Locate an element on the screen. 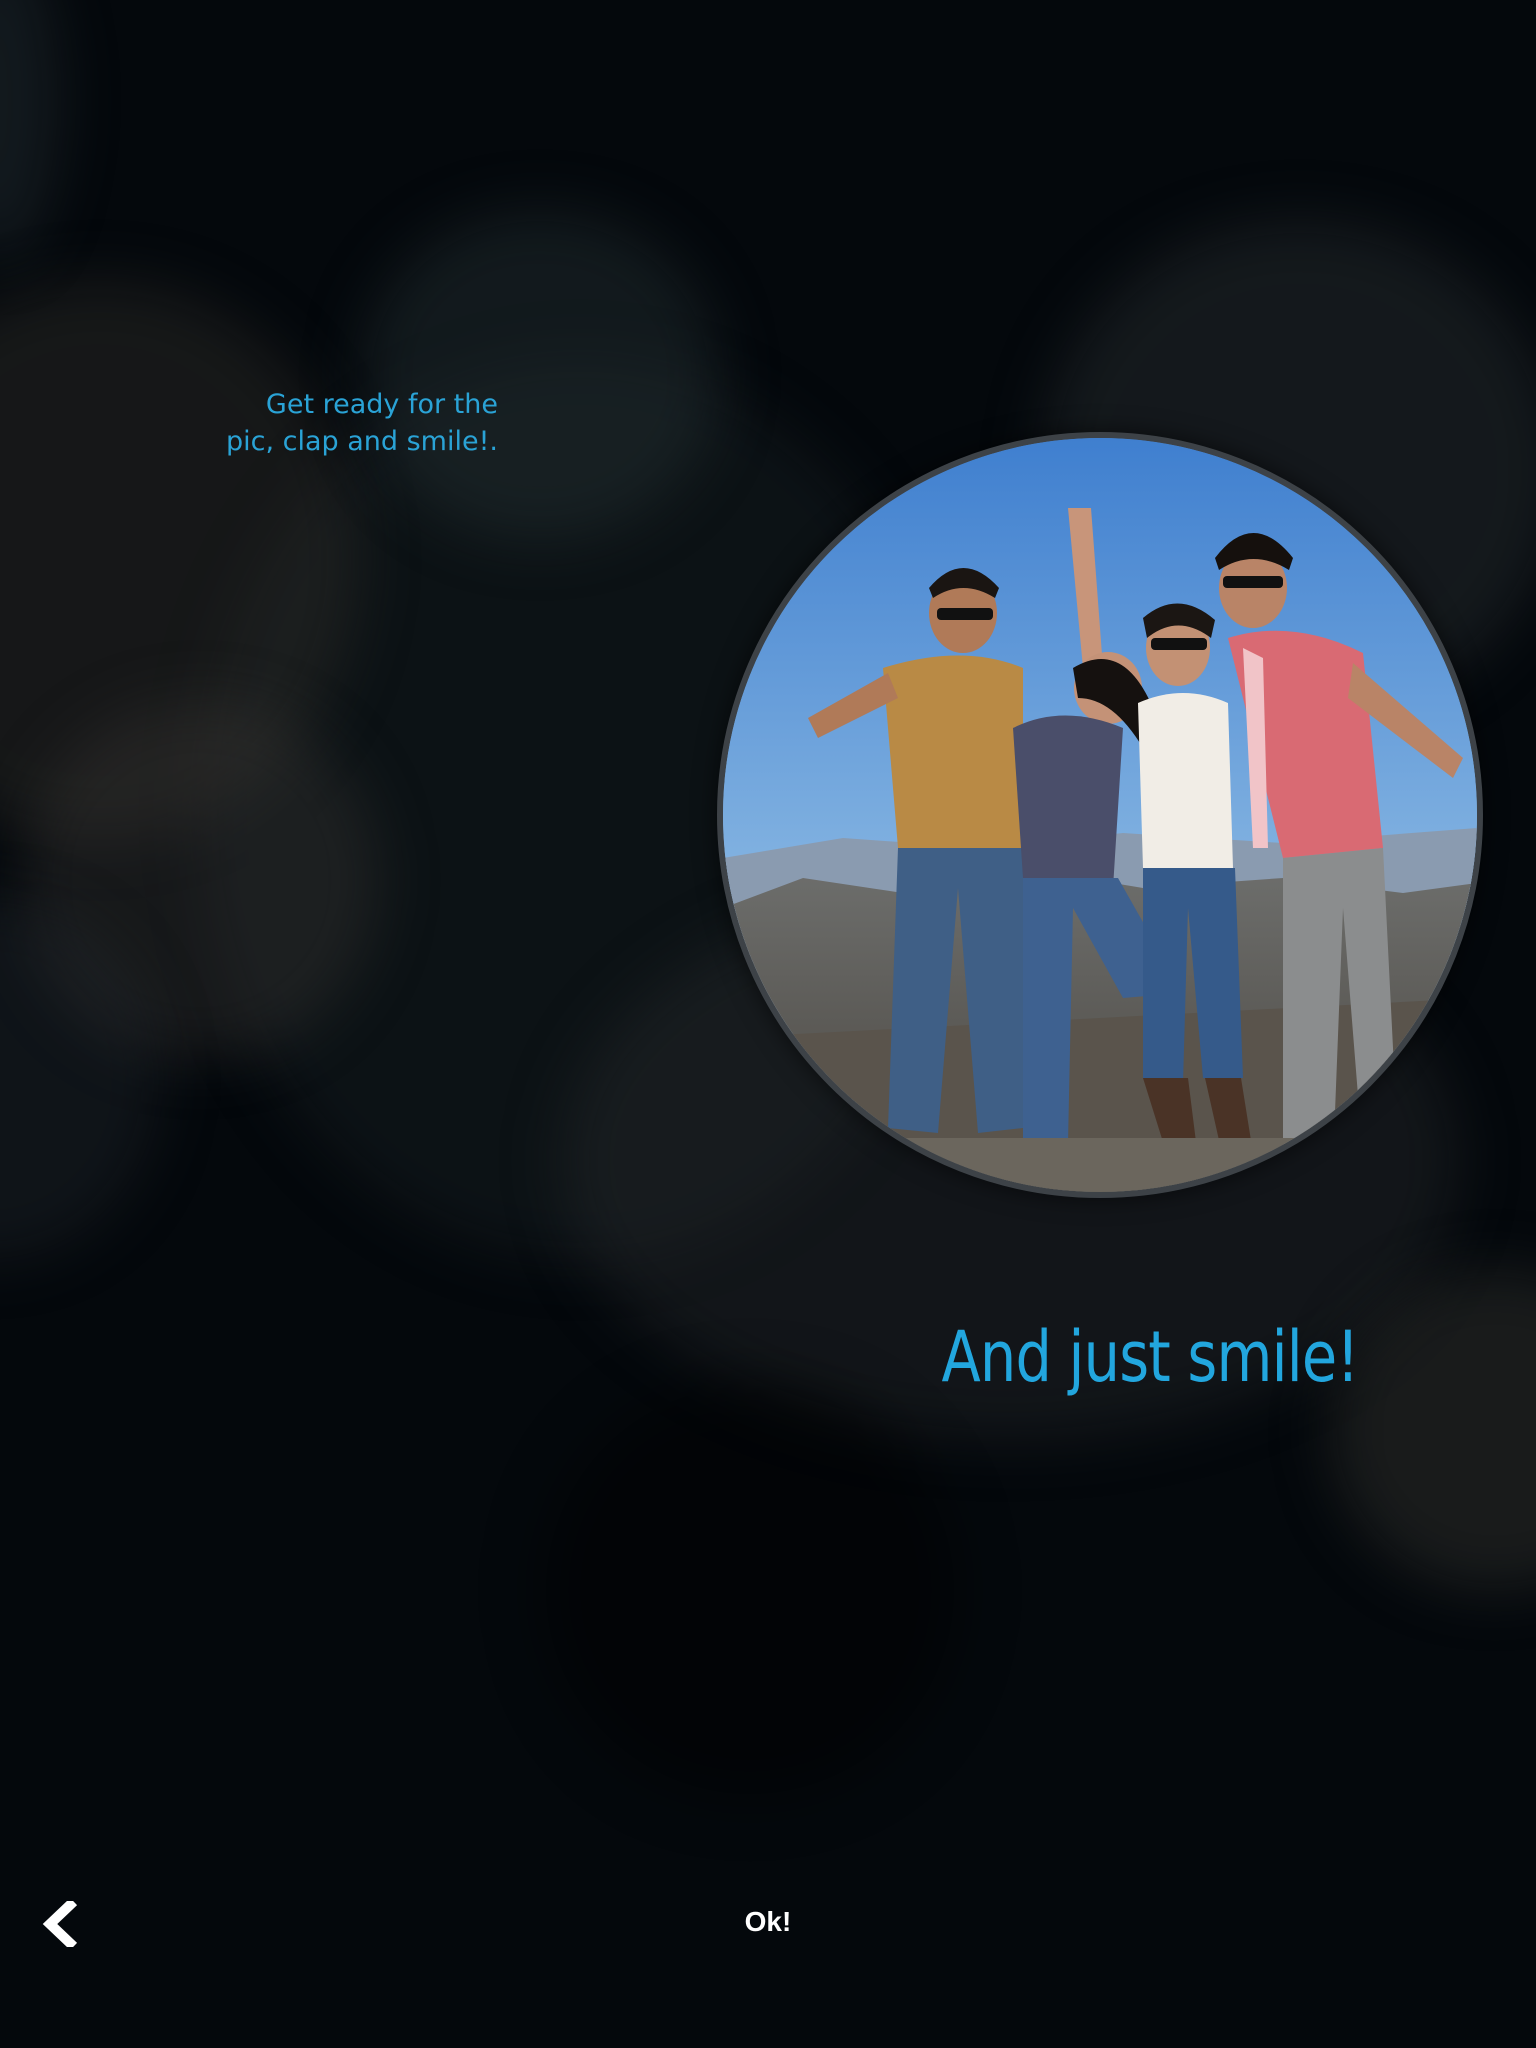 This screenshot has height=2048, width=1536. intro-caption-line-2: pic, clap and smile!. is located at coordinates (361, 441).